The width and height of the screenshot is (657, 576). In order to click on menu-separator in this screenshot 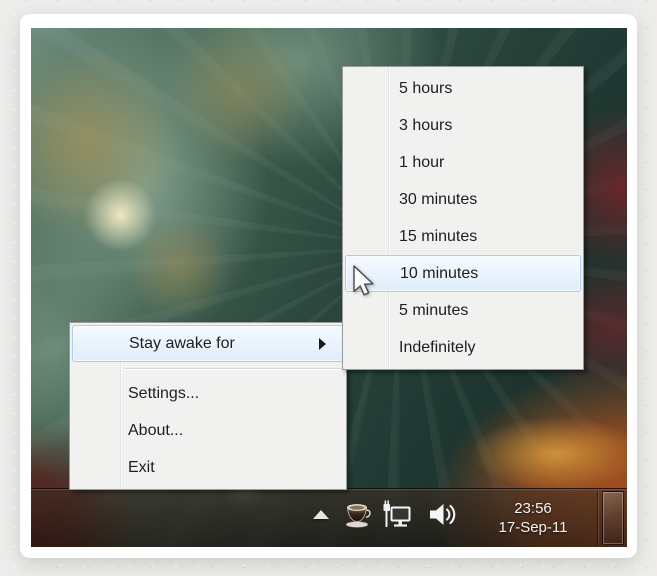, I will do `click(234, 369)`.